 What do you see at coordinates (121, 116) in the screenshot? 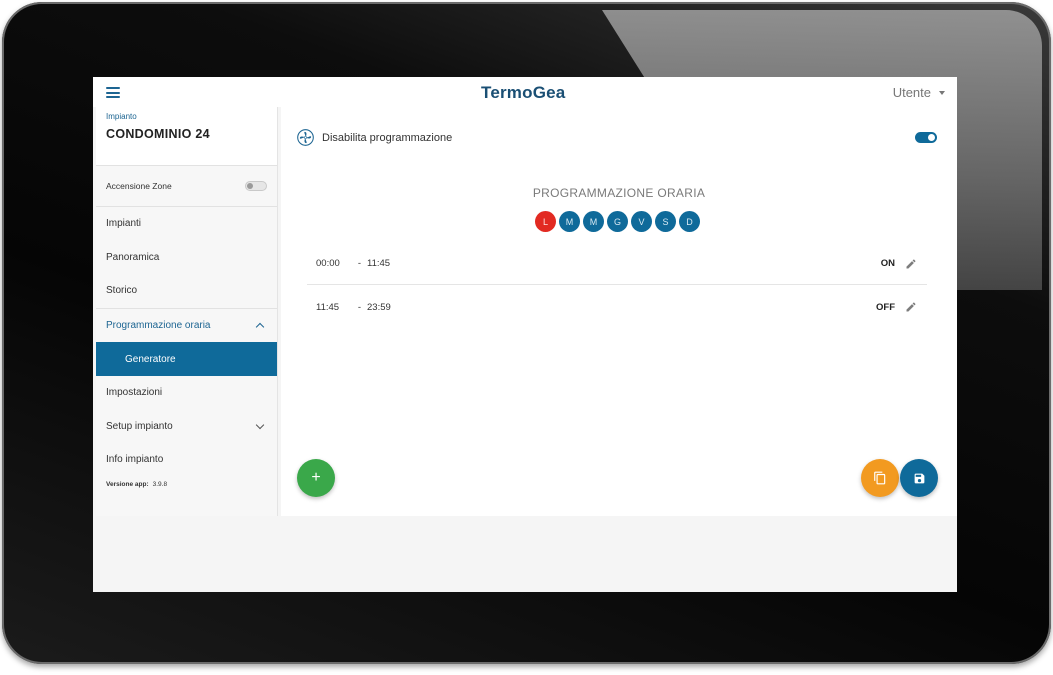
I see `plant-label: Impianto` at bounding box center [121, 116].